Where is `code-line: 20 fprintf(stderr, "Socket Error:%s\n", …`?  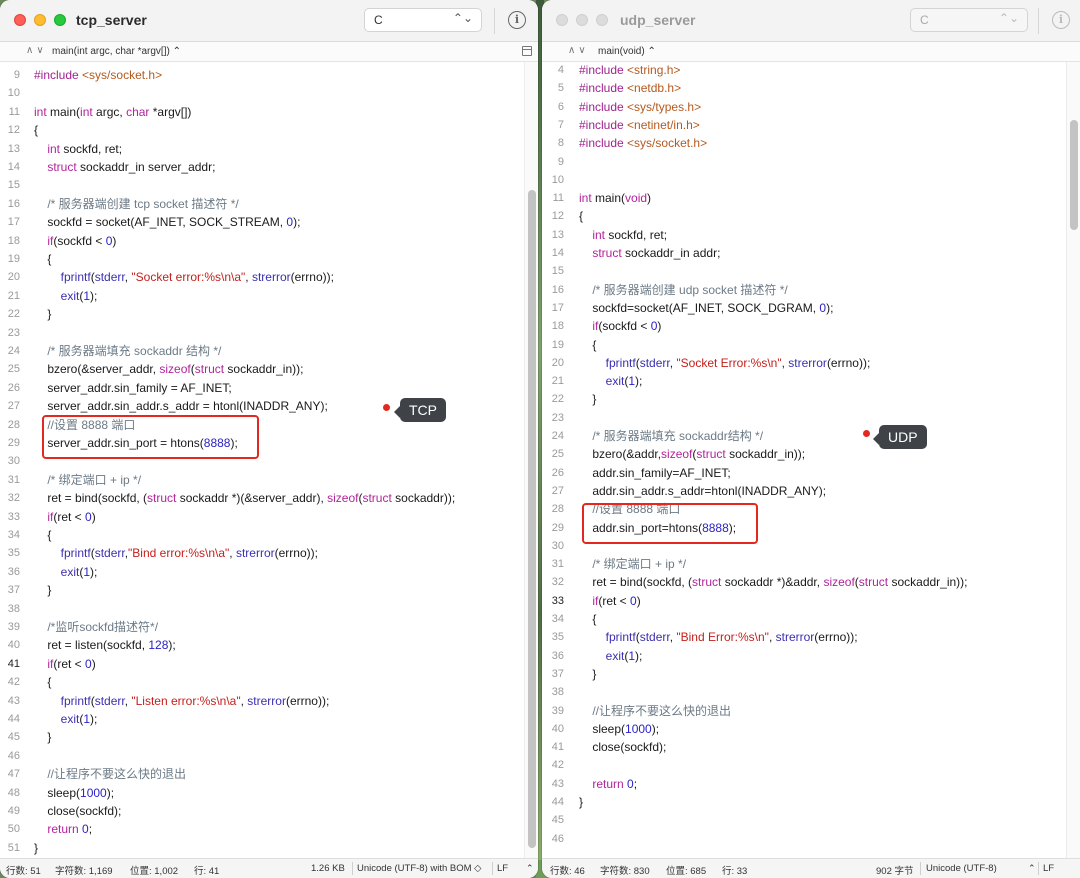
code-line: 20 fprintf(stderr, "Socket Error:%s\n", … is located at coordinates (804, 363).